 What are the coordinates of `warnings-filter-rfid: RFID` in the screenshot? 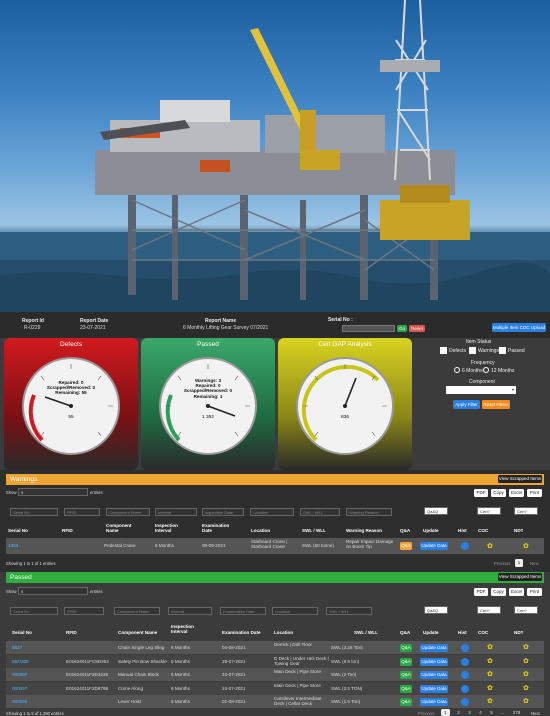 It's located at (82, 512).